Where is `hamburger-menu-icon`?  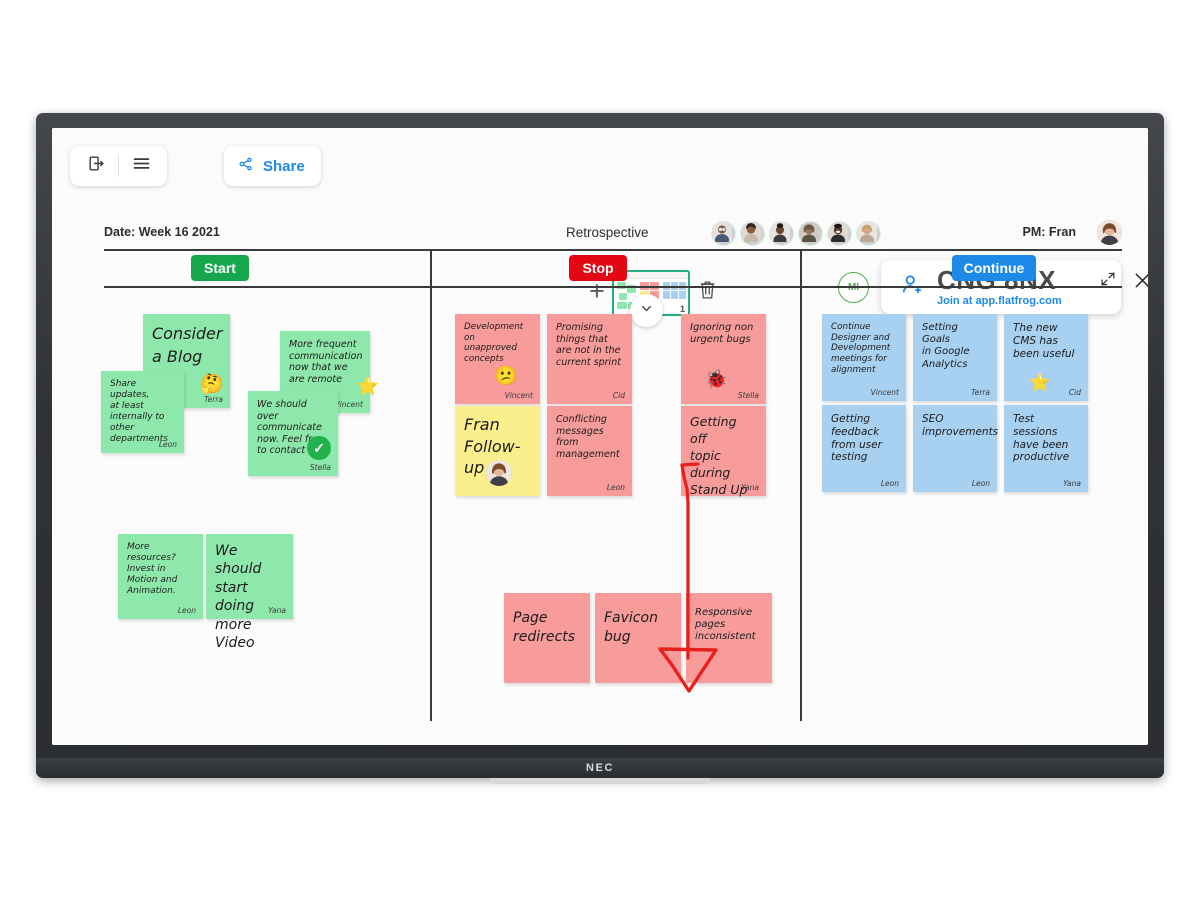
hamburger-menu-icon is located at coordinates (141, 166).